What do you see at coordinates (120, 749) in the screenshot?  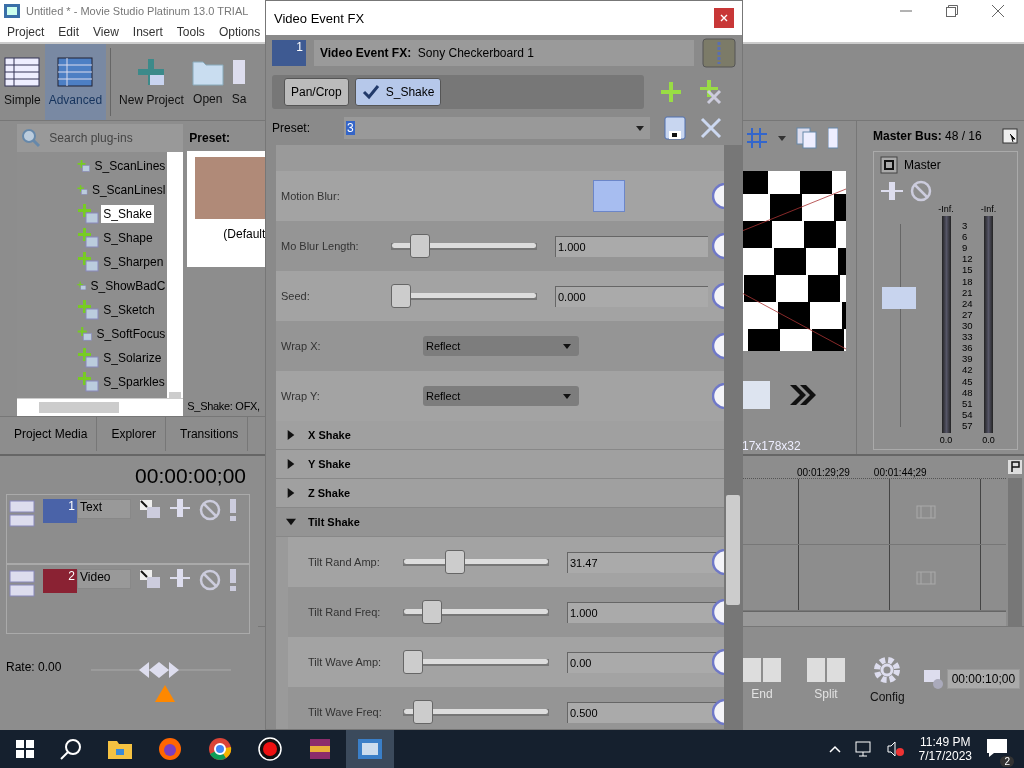 I see `folder-icon` at bounding box center [120, 749].